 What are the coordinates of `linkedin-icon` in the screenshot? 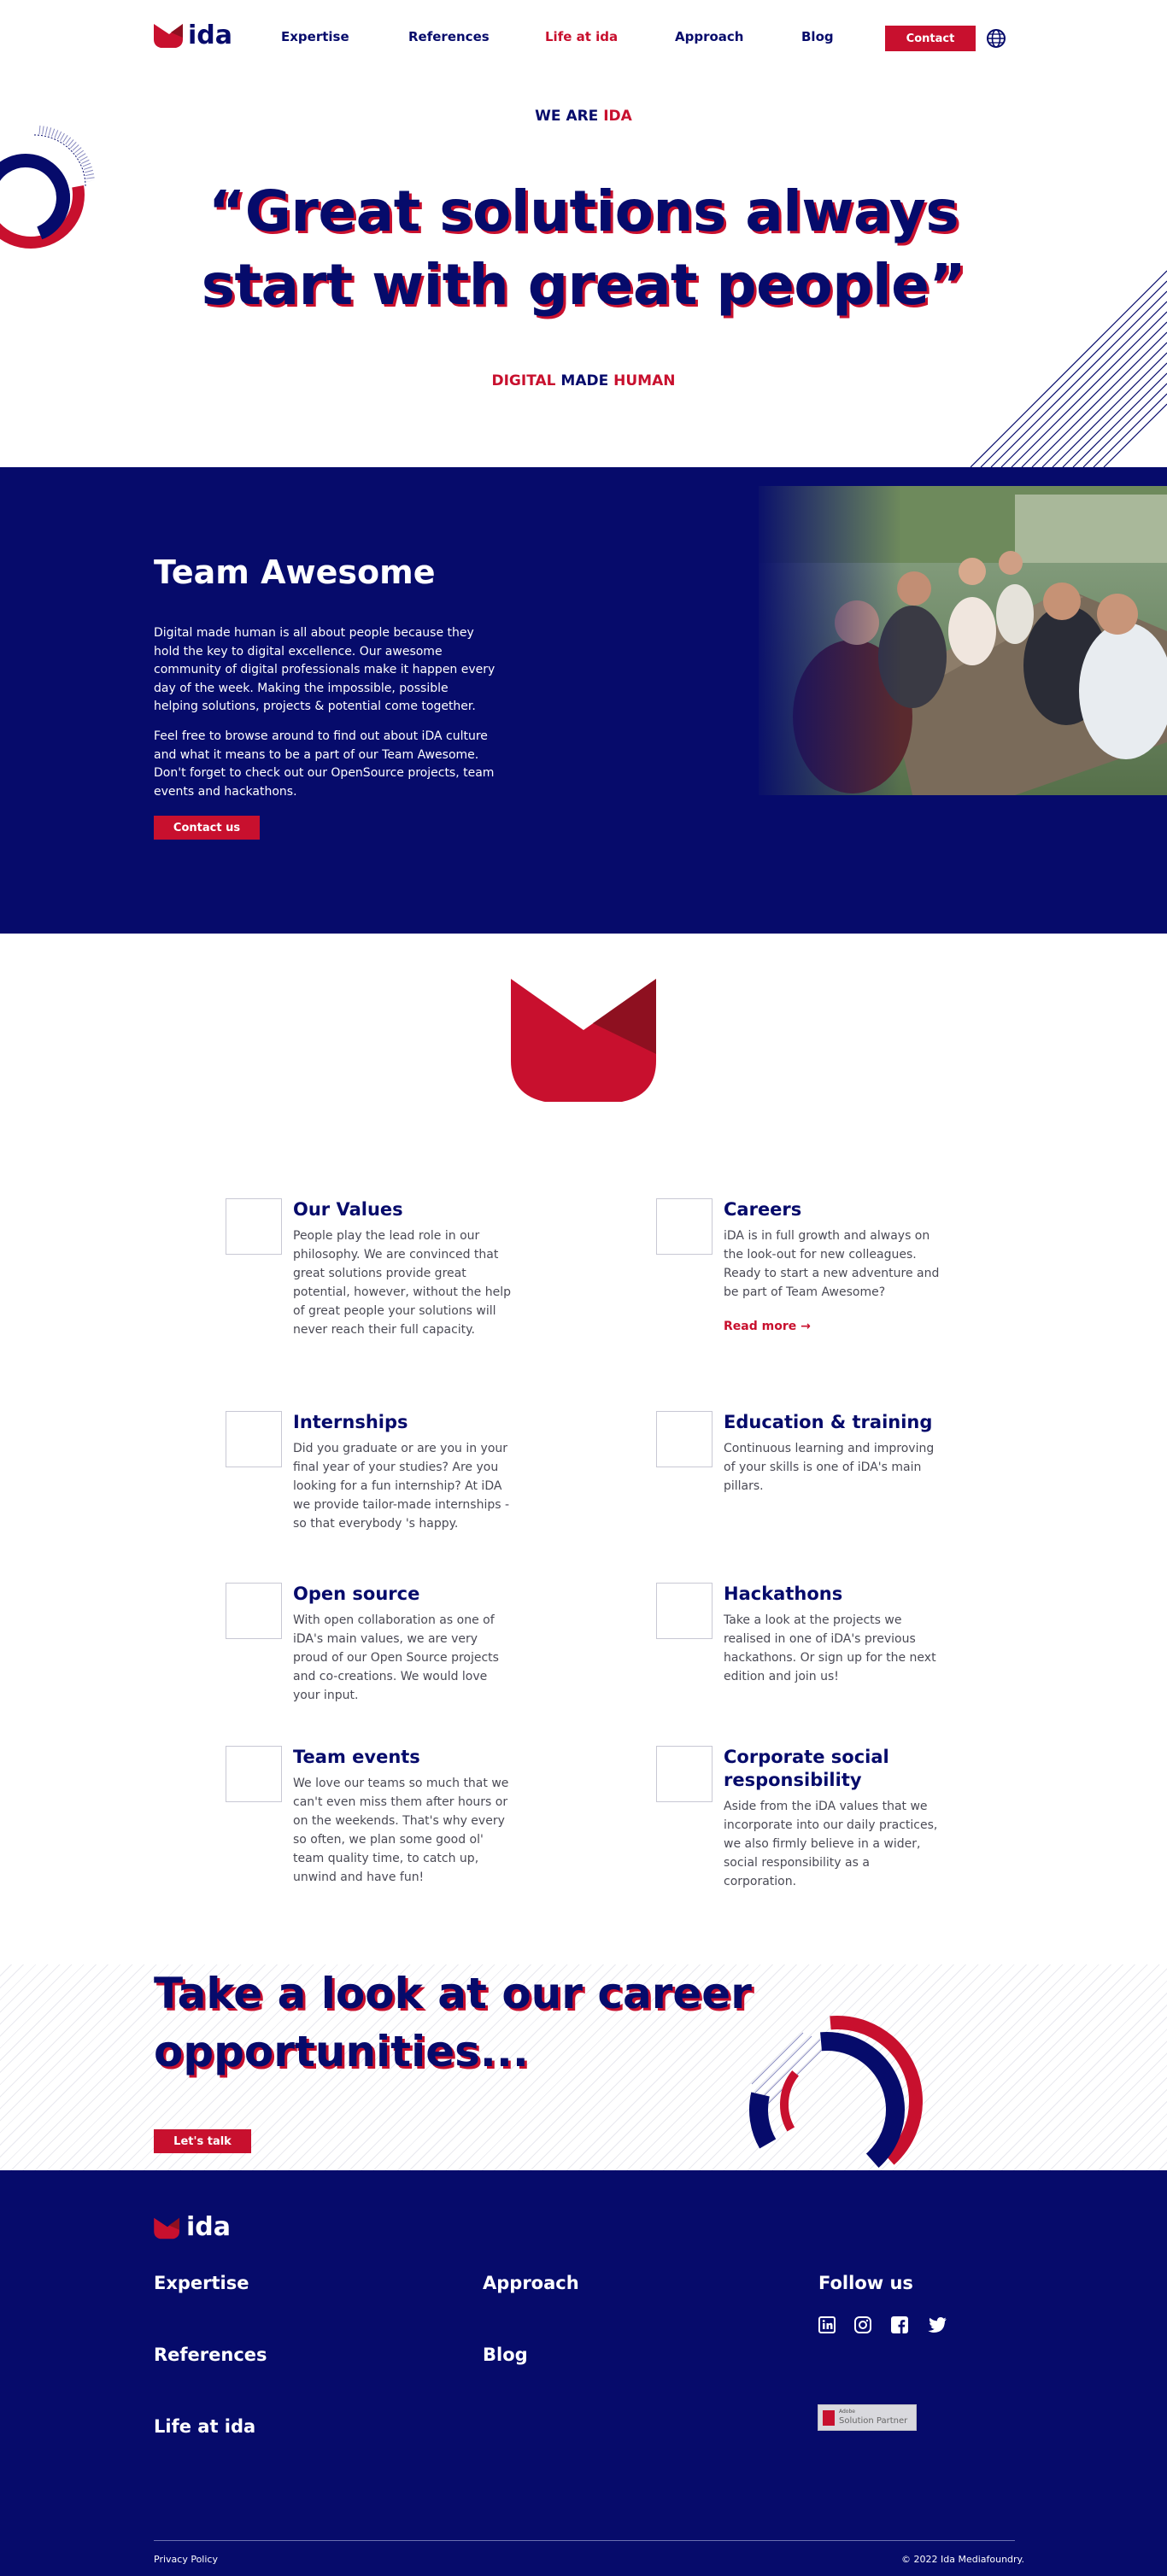 It's located at (827, 2324).